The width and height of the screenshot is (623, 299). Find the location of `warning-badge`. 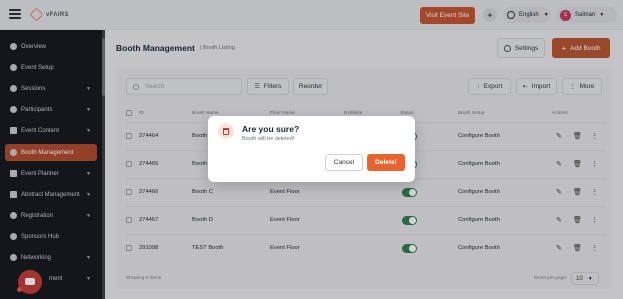

warning-badge is located at coordinates (226, 131).